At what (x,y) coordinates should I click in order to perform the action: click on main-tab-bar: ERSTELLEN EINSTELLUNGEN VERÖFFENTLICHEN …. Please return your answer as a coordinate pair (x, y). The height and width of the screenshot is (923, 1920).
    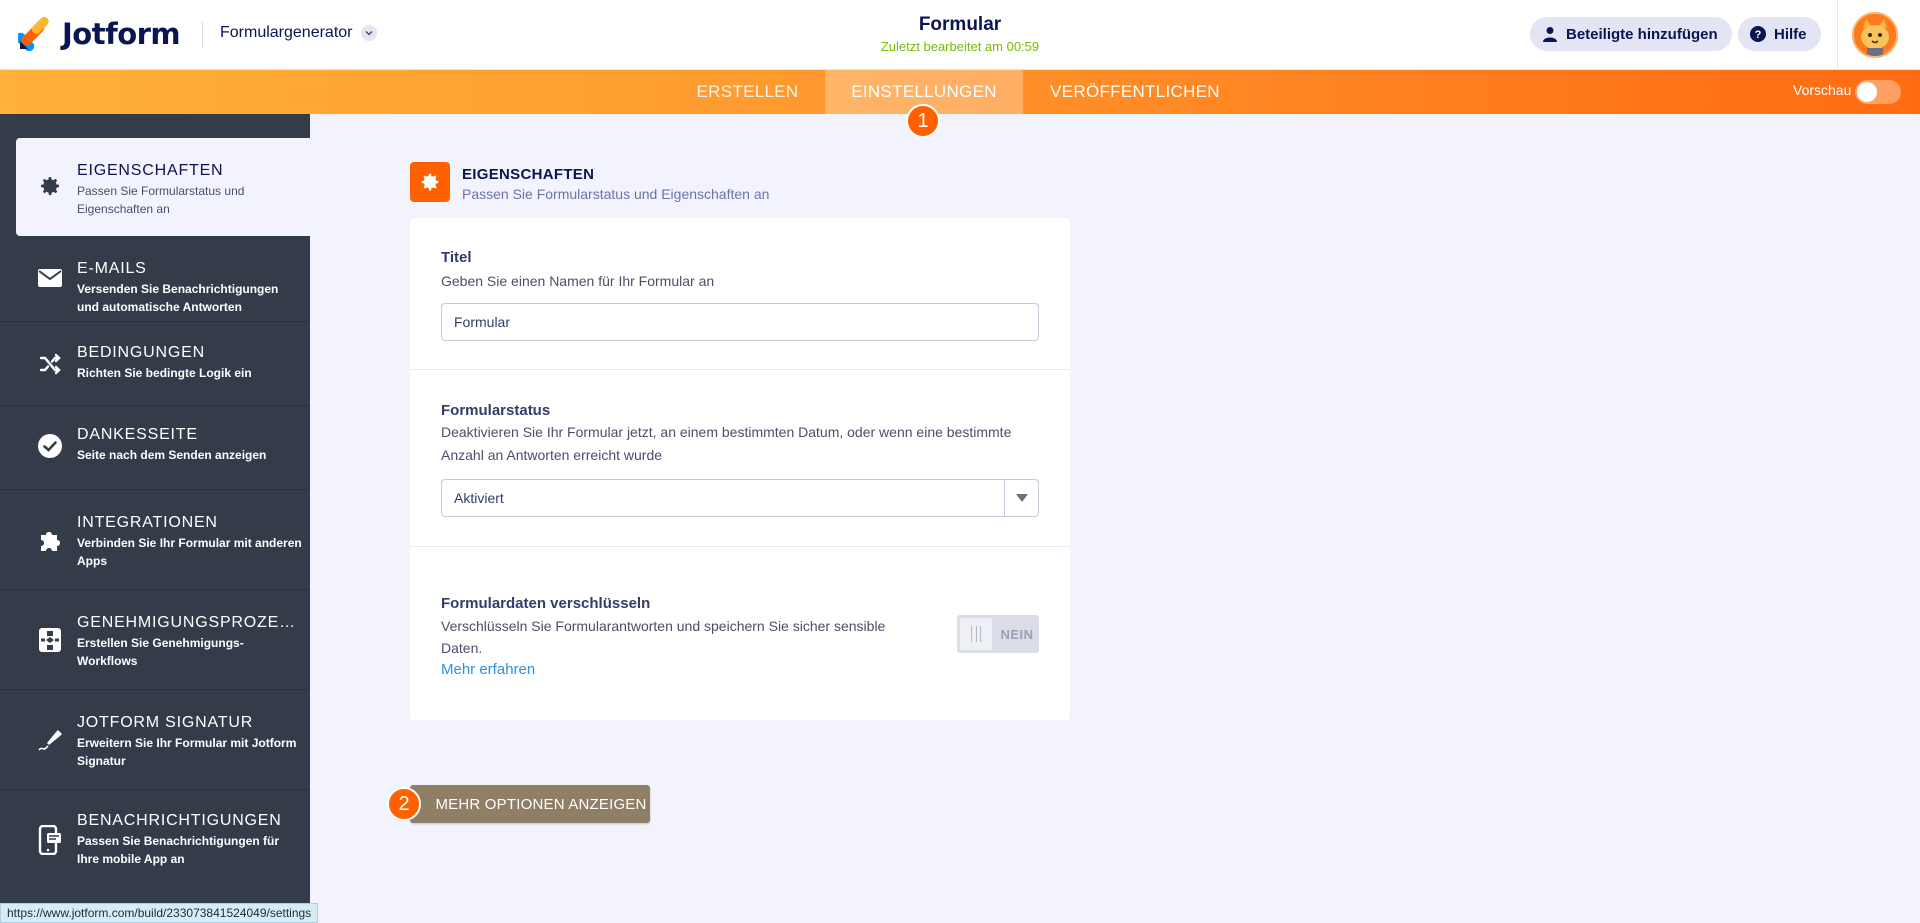
    Looking at the image, I should click on (960, 92).